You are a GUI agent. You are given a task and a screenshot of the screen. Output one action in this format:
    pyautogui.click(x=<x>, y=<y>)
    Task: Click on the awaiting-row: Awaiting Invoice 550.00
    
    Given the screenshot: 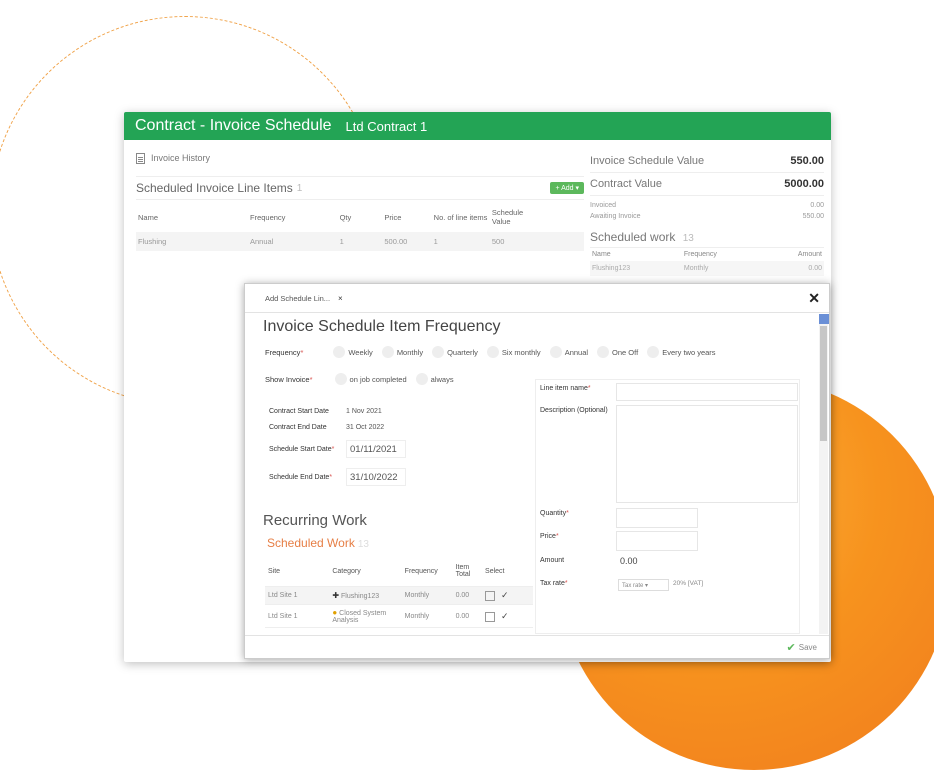 What is the action you would take?
    pyautogui.click(x=707, y=216)
    